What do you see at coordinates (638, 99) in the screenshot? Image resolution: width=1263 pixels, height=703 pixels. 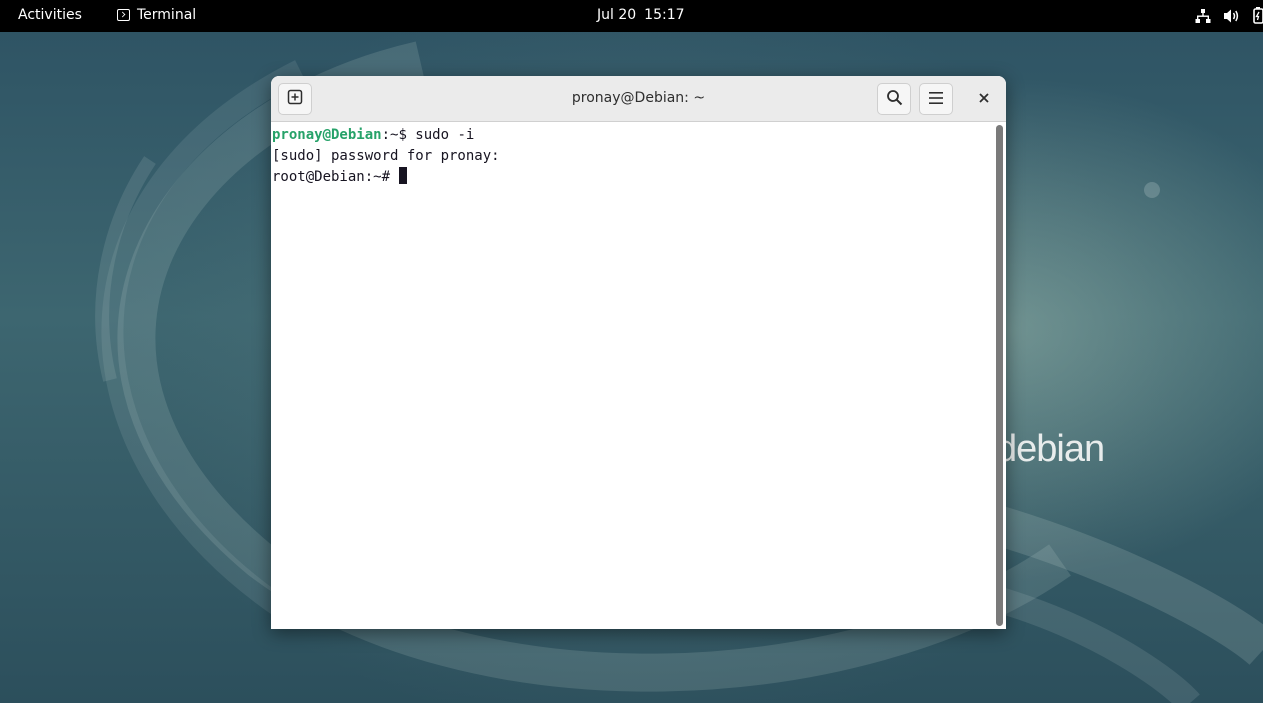 I see `window-headerbar: pronay@Debian: ~` at bounding box center [638, 99].